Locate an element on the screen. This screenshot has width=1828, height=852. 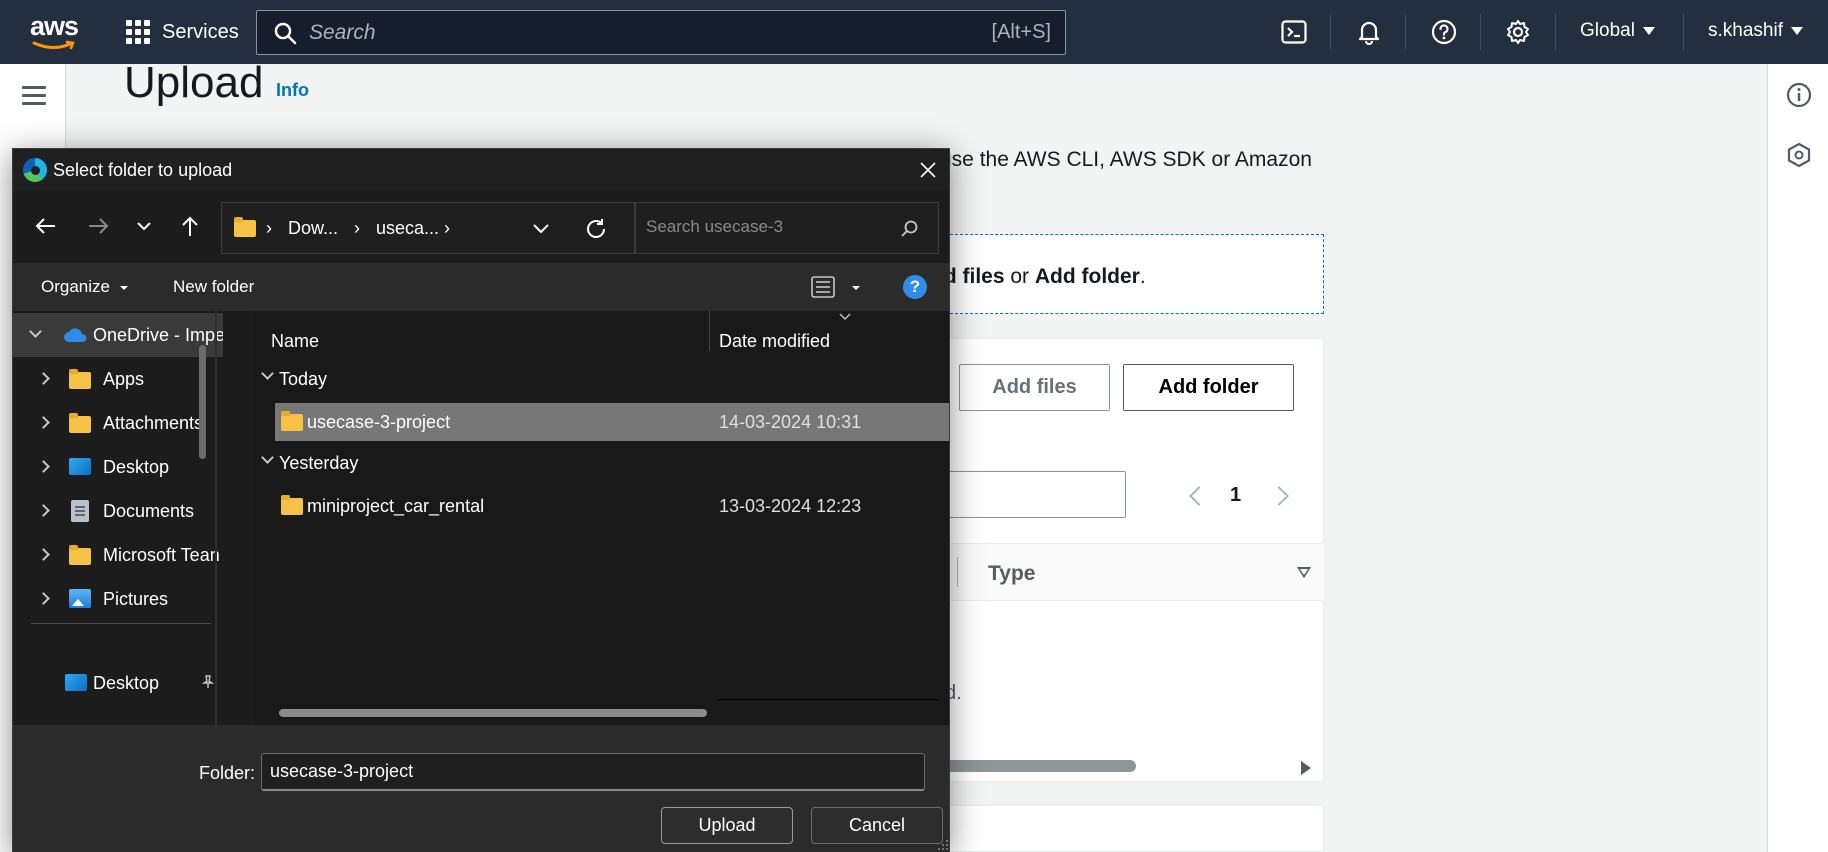
services-menu-button: Services is located at coordinates (182, 32).